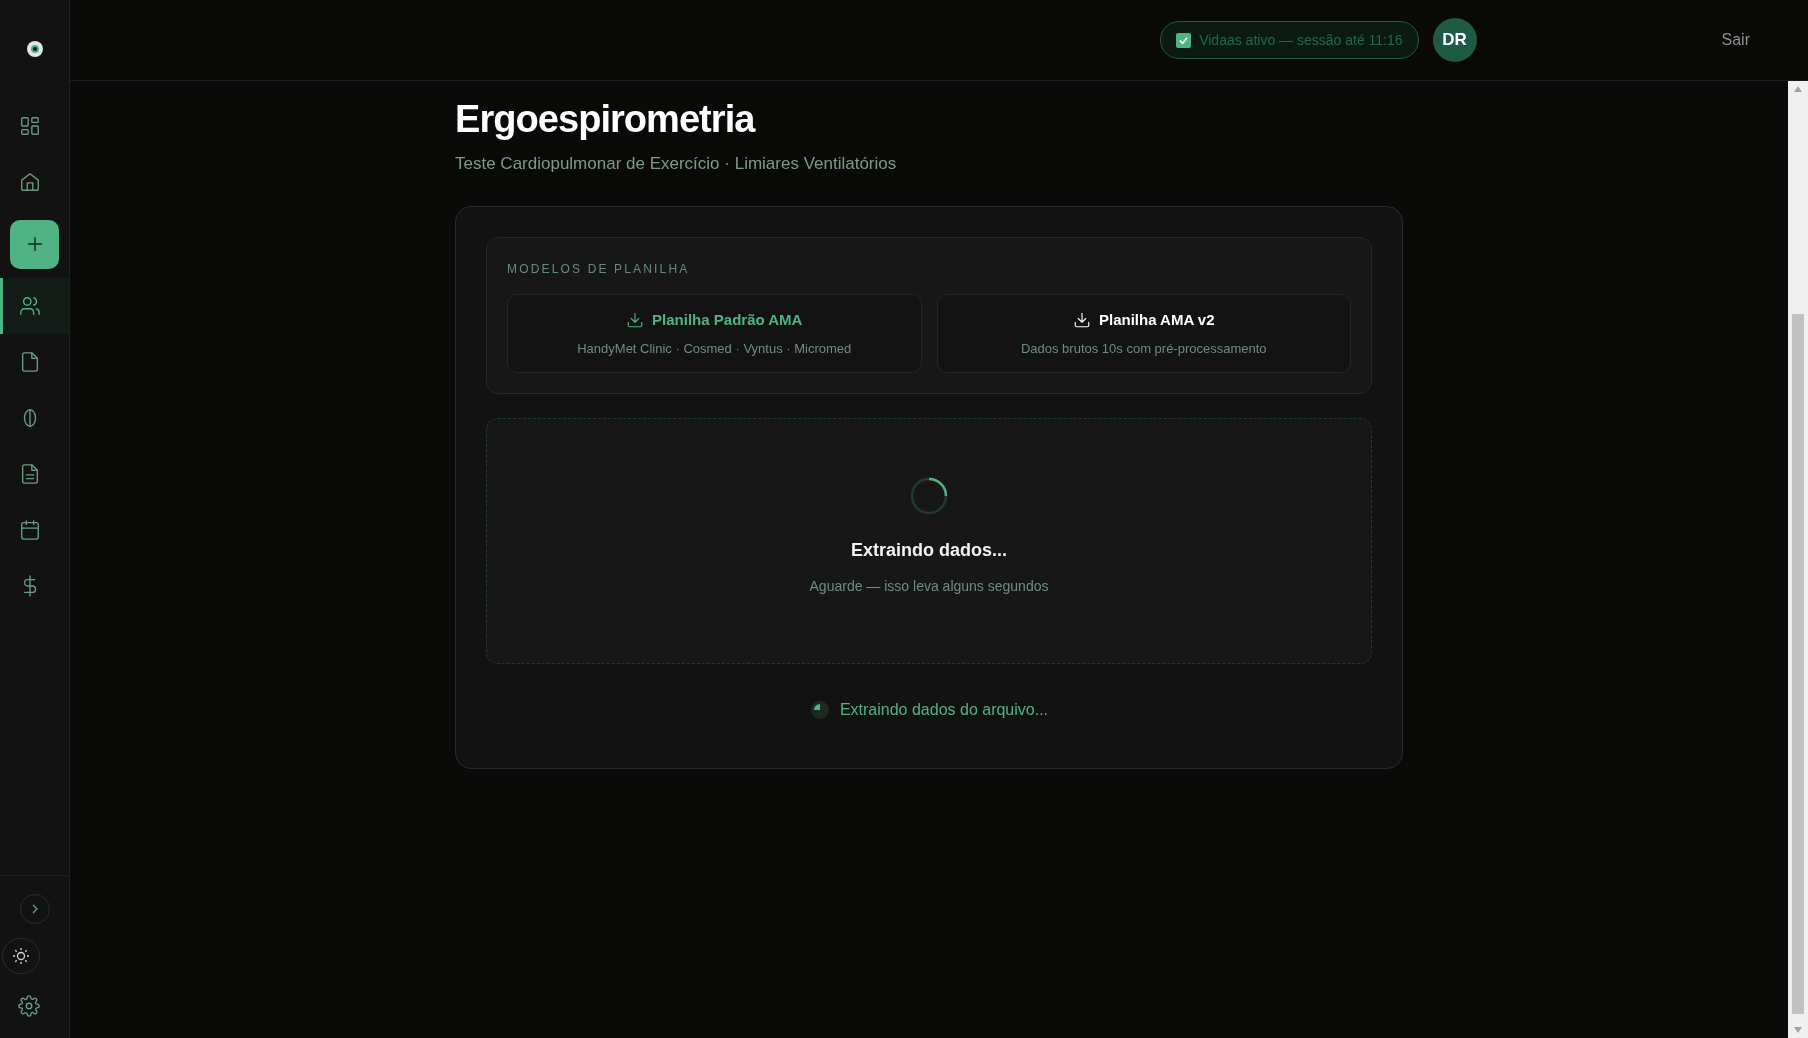 This screenshot has height=1038, width=1808. I want to click on page-title: Ergoespirometria, so click(606, 119).